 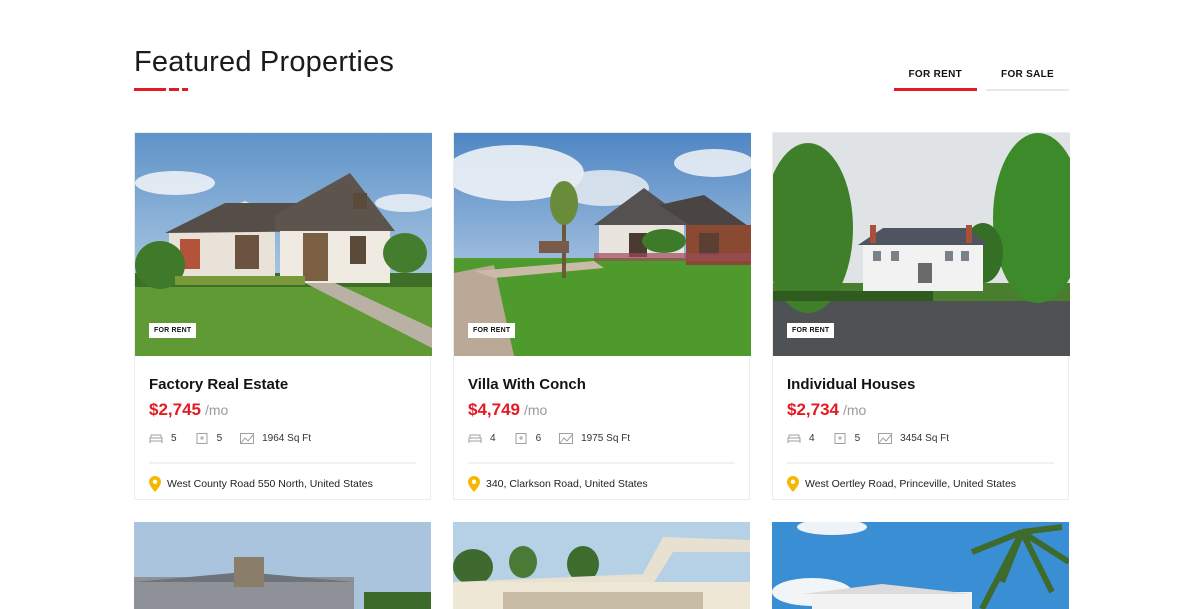 What do you see at coordinates (527, 384) in the screenshot?
I see `property-title: Villa With Conch` at bounding box center [527, 384].